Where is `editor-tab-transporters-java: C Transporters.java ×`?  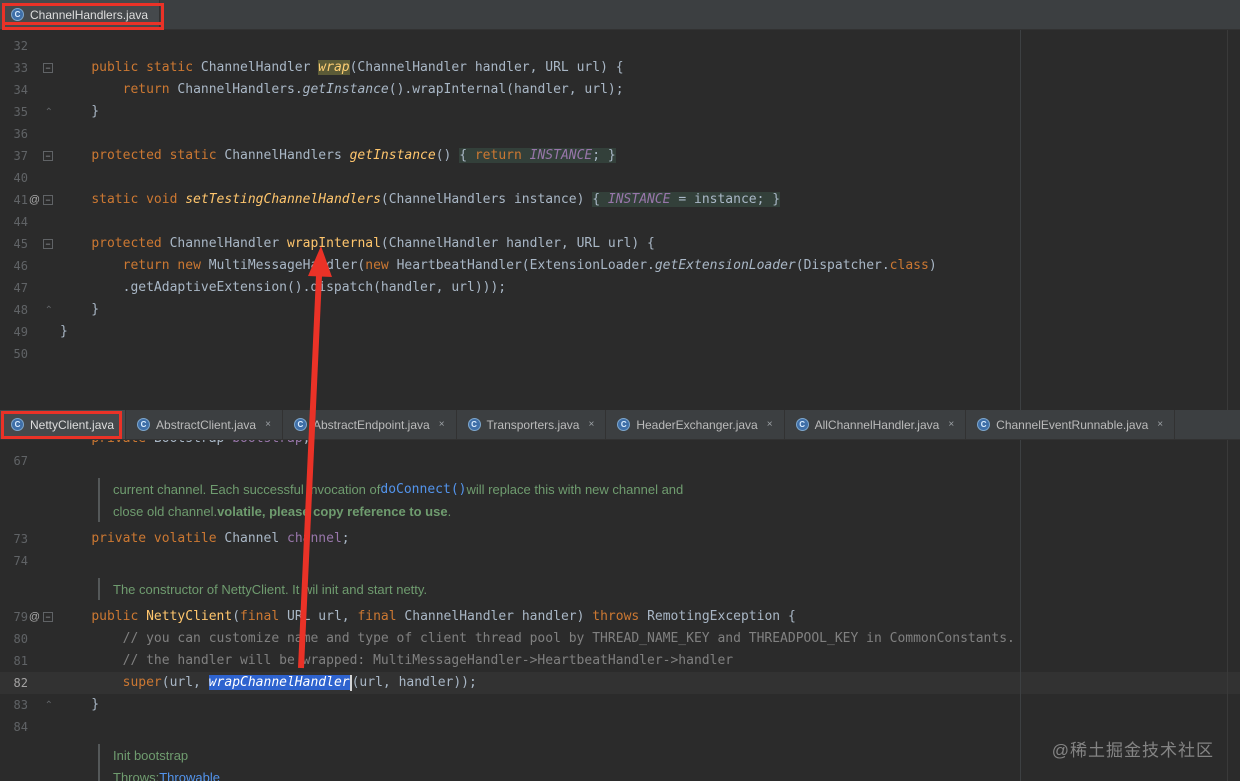
editor-tab-transporters-java: C Transporters.java × is located at coordinates (532, 424).